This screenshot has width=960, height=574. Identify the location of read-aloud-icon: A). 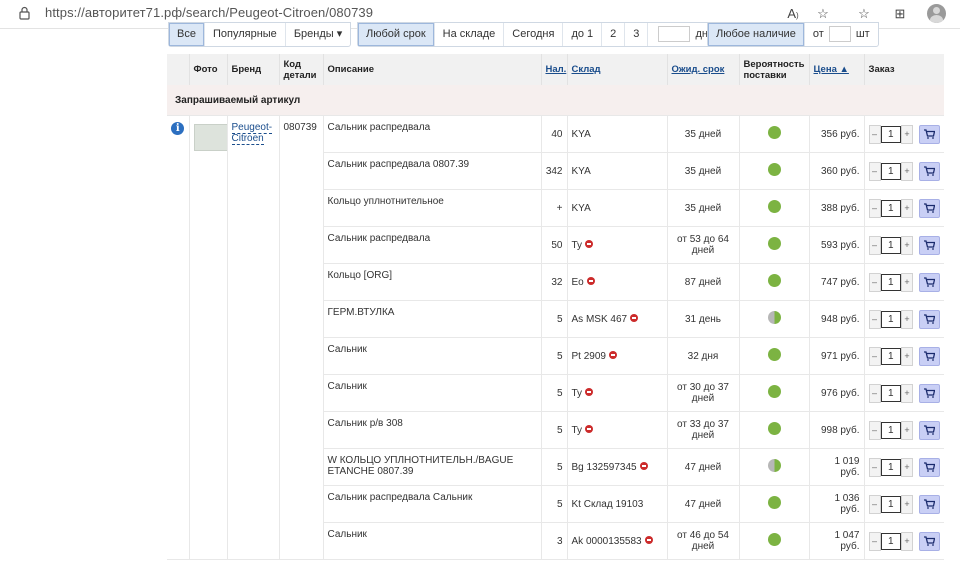
(793, 14).